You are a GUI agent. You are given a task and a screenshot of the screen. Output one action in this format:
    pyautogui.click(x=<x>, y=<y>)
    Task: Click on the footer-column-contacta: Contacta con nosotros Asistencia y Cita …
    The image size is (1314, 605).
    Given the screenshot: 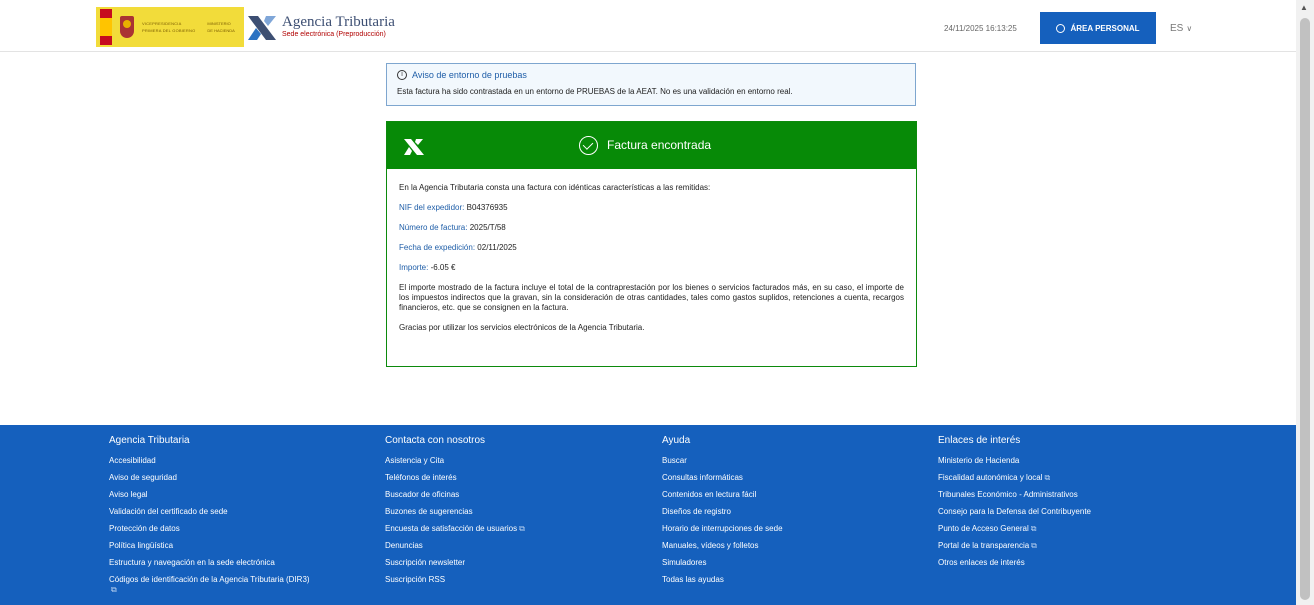 What is the action you would take?
    pyautogui.click(x=516, y=513)
    